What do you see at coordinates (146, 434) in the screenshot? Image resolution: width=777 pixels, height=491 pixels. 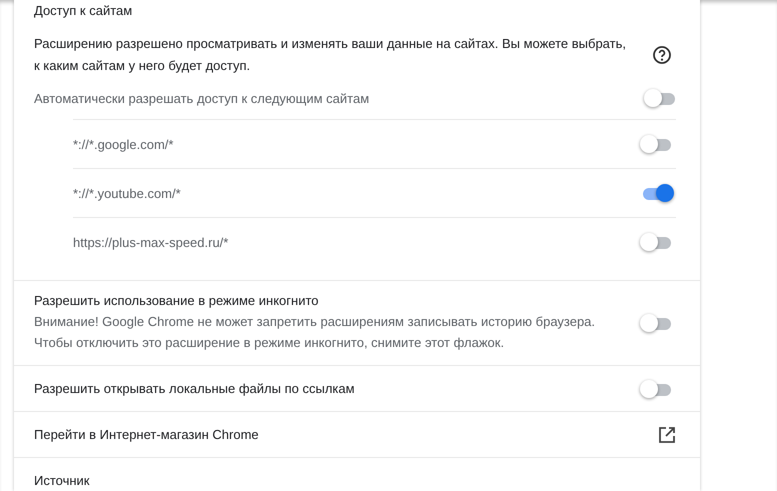 I see `store-link: Перейти в Интернет-магазин Chrome` at bounding box center [146, 434].